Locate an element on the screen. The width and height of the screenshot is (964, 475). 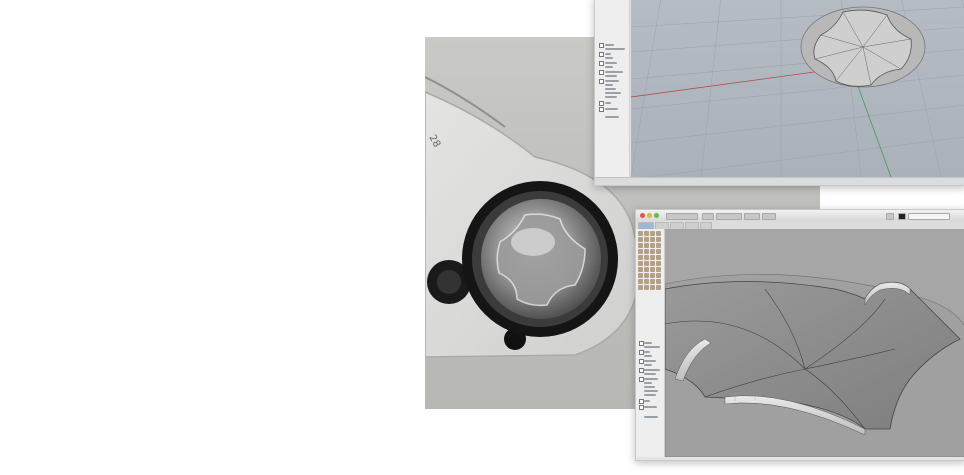
tools-panel is located at coordinates (650, 343).